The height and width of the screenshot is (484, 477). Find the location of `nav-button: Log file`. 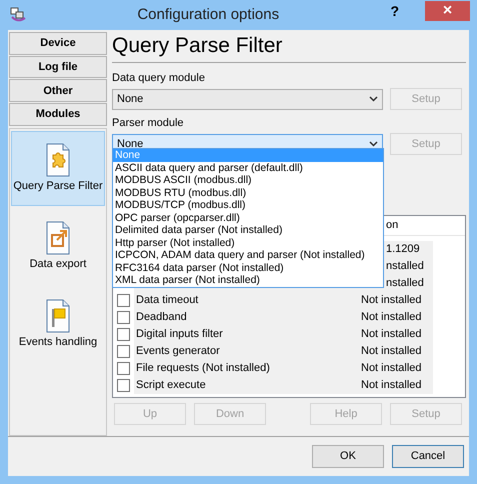

nav-button: Log file is located at coordinates (58, 67).